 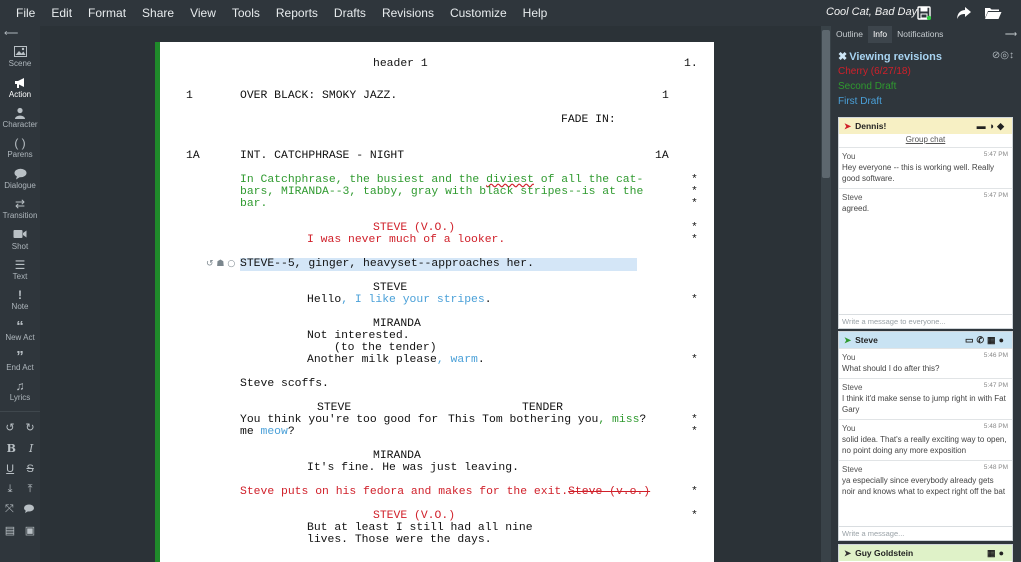 I want to click on underline-icon: U, so click(x=10, y=469).